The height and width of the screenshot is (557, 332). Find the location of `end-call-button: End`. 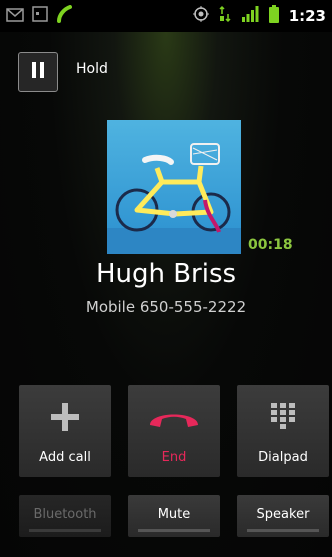

end-call-button: End is located at coordinates (174, 431).